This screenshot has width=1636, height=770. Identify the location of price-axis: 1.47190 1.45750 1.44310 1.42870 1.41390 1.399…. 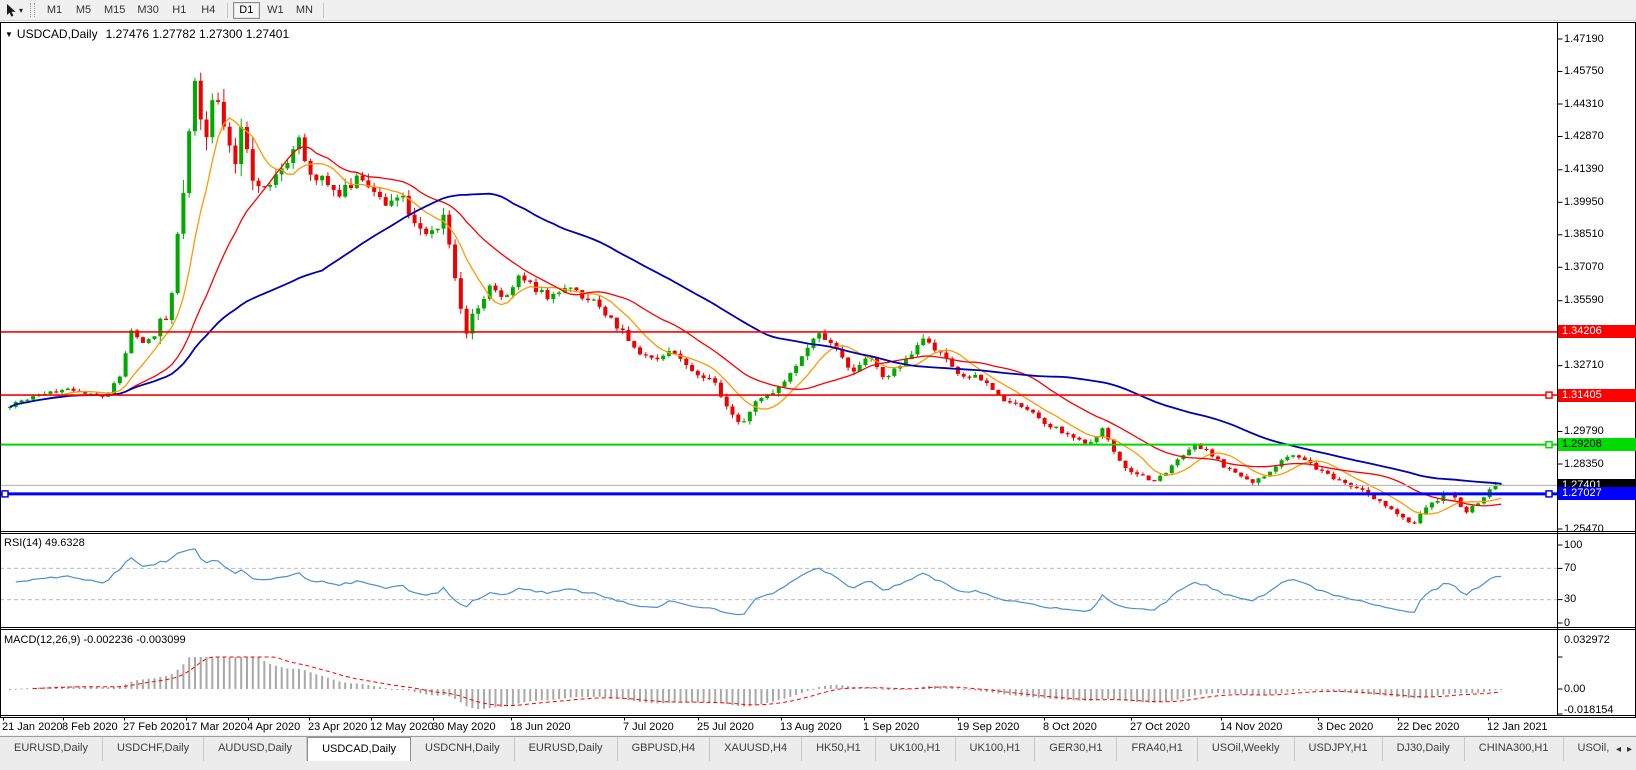
(1597, 378).